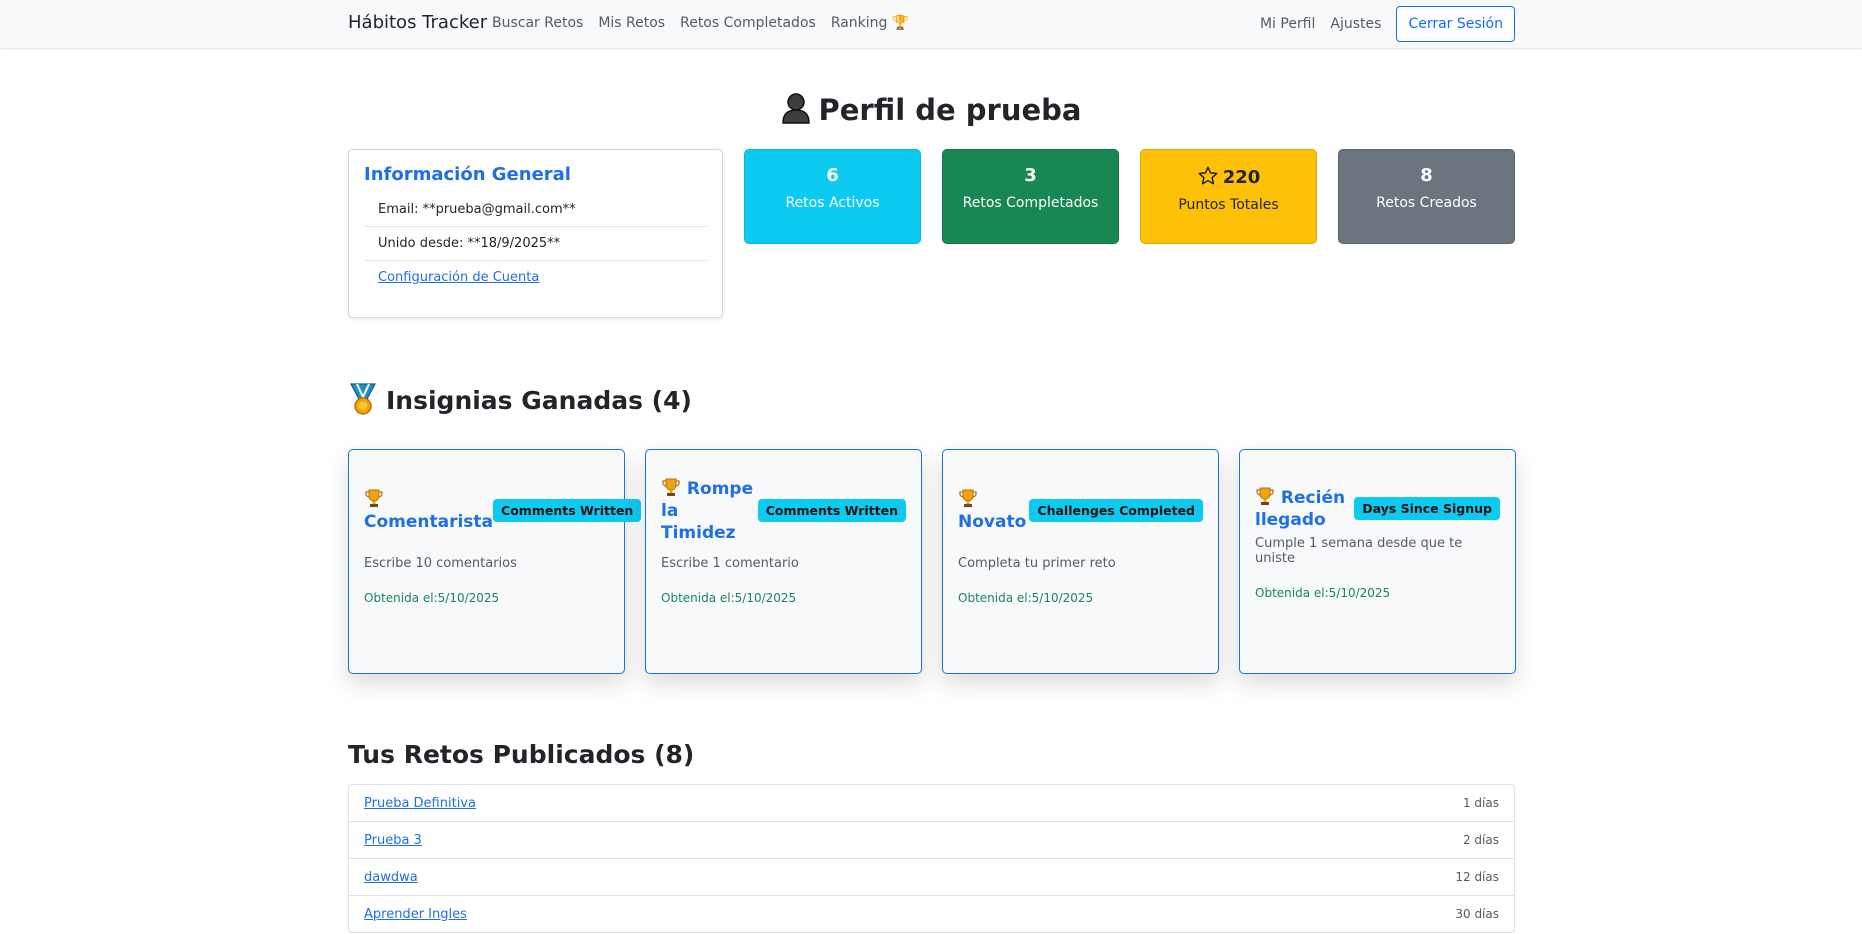 The image size is (1862, 934). I want to click on badge-header: Recién llegado Days Since Signup, so click(1377, 508).